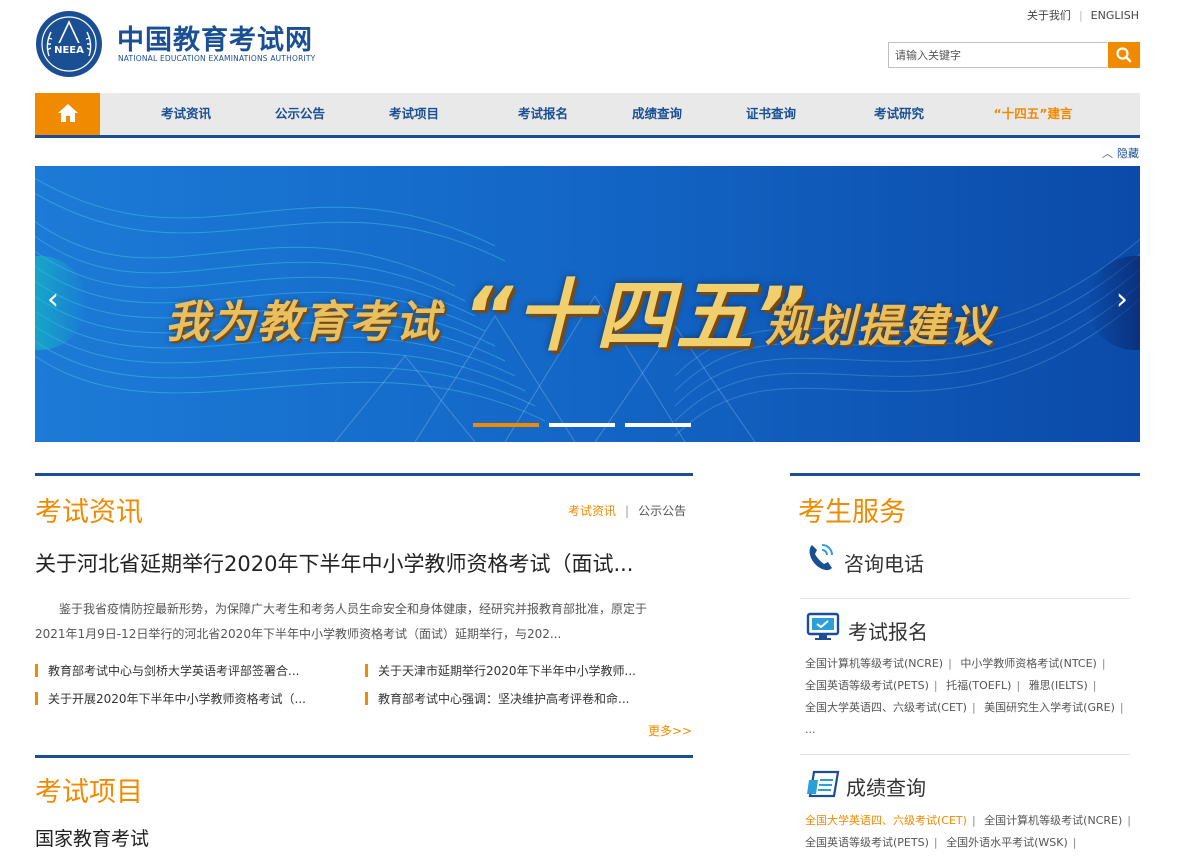 The height and width of the screenshot is (864, 1200). Describe the element at coordinates (888, 630) in the screenshot. I see `service-registration-title: 考试报名` at that location.